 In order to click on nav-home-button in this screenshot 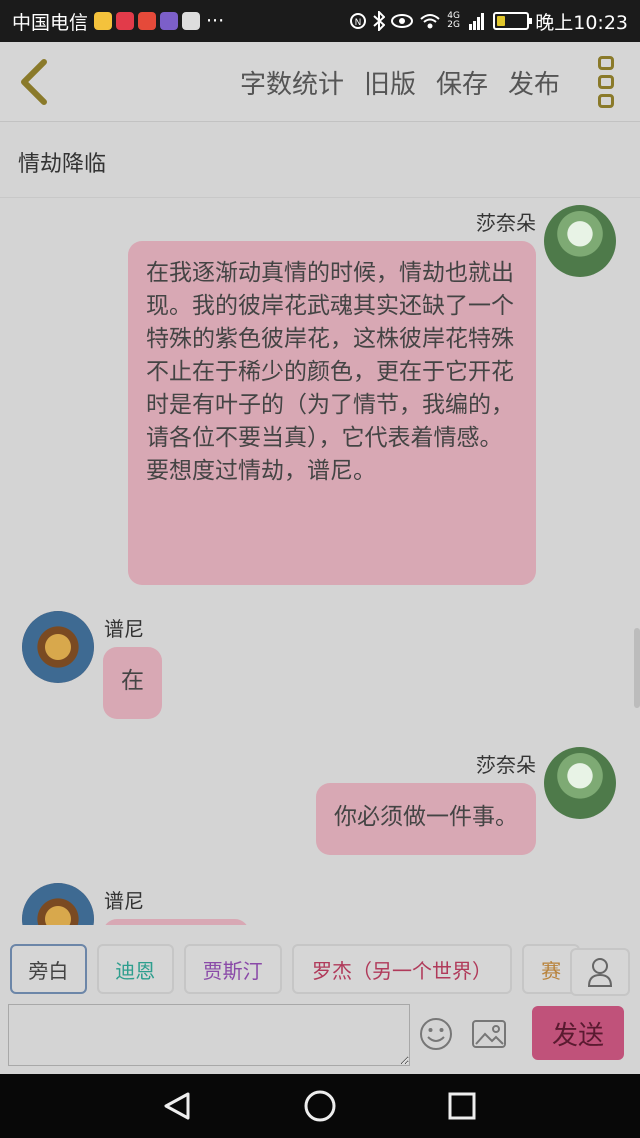, I will do `click(320, 1106)`.